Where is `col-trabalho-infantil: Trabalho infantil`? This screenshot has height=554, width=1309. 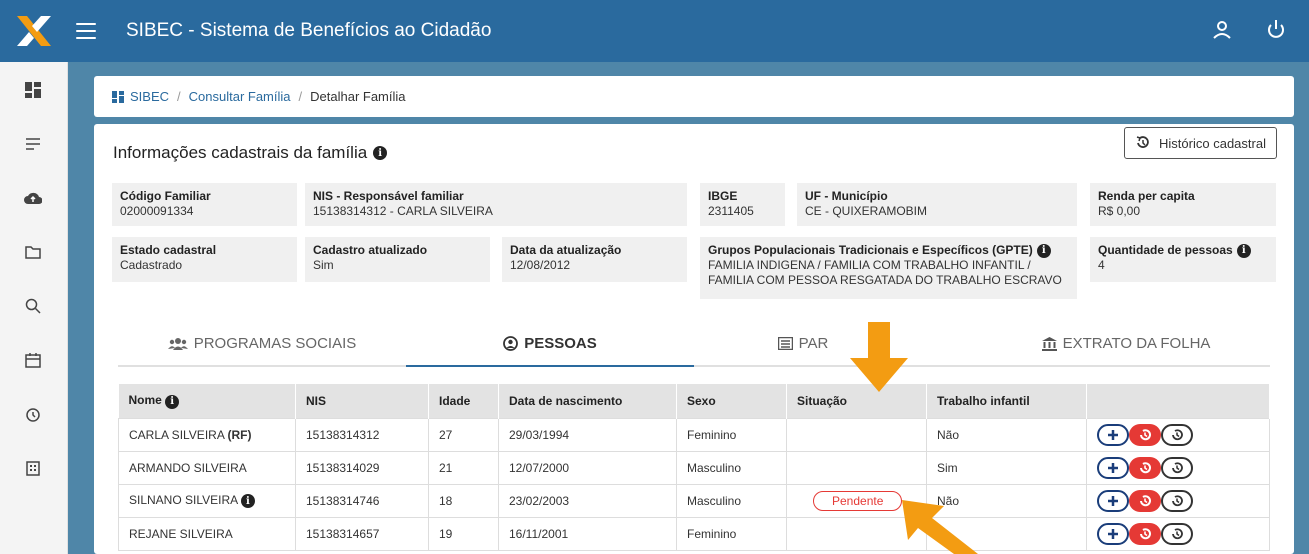
col-trabalho-infantil: Trabalho infantil is located at coordinates (1006, 401).